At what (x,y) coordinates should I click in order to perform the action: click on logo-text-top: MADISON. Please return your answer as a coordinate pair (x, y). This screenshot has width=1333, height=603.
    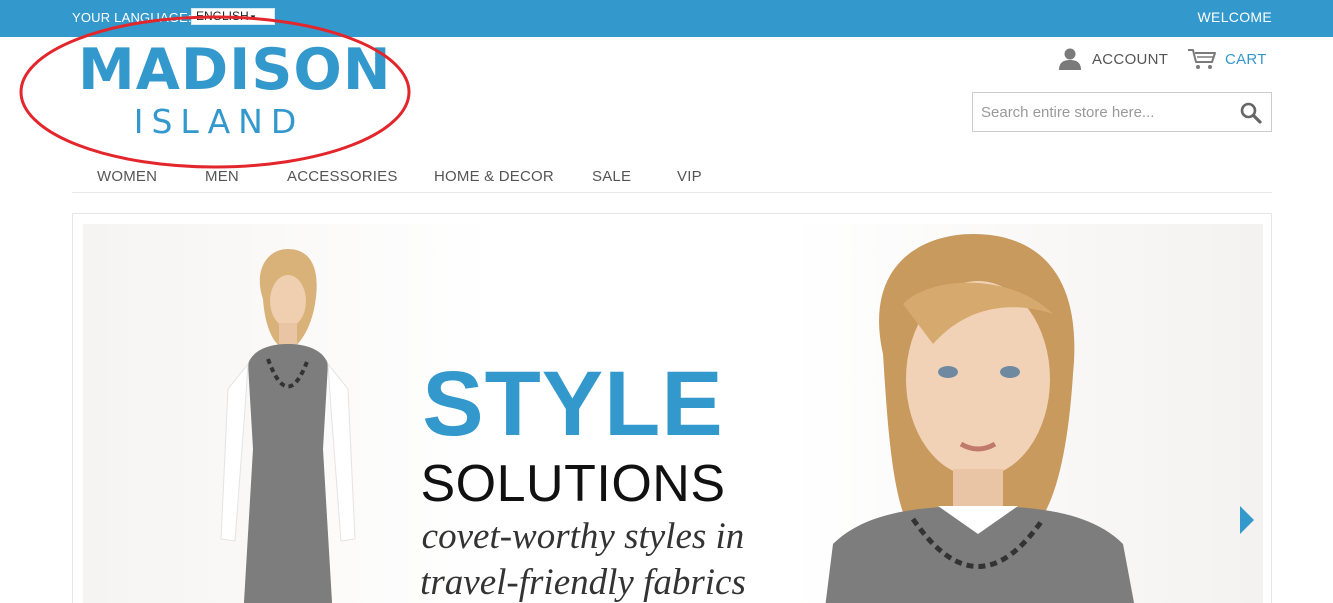
    Looking at the image, I should click on (235, 70).